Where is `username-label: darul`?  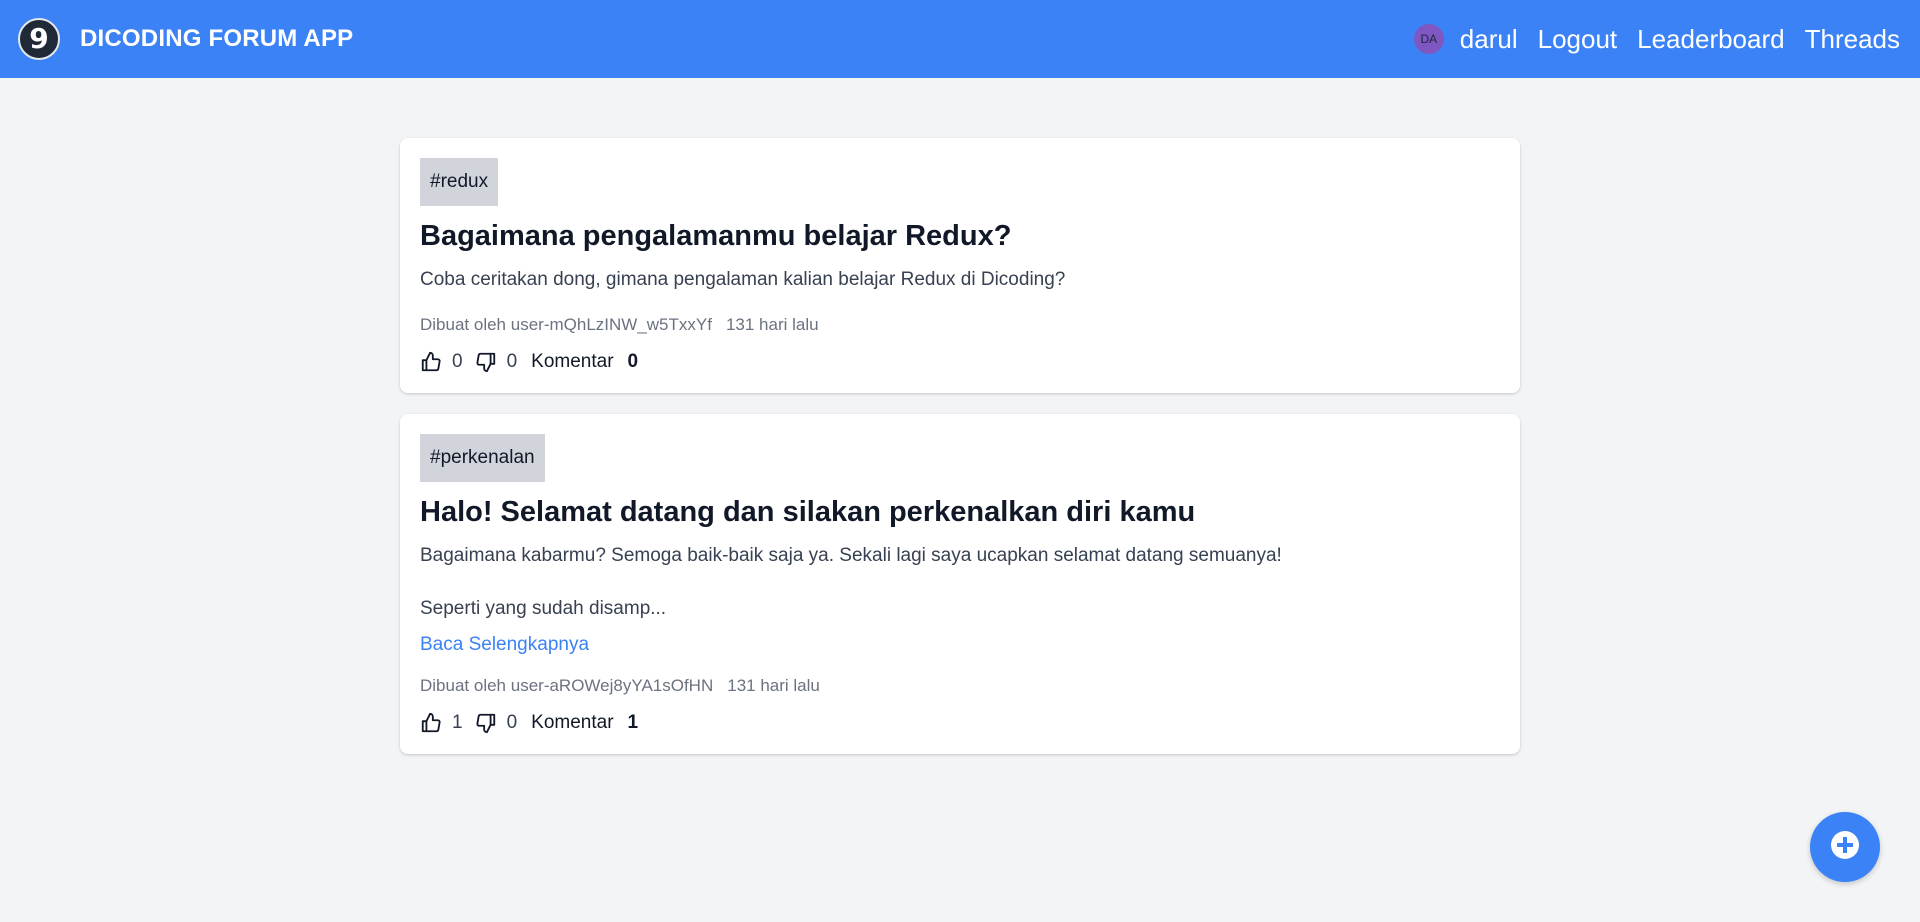
username-label: darul is located at coordinates (1488, 38).